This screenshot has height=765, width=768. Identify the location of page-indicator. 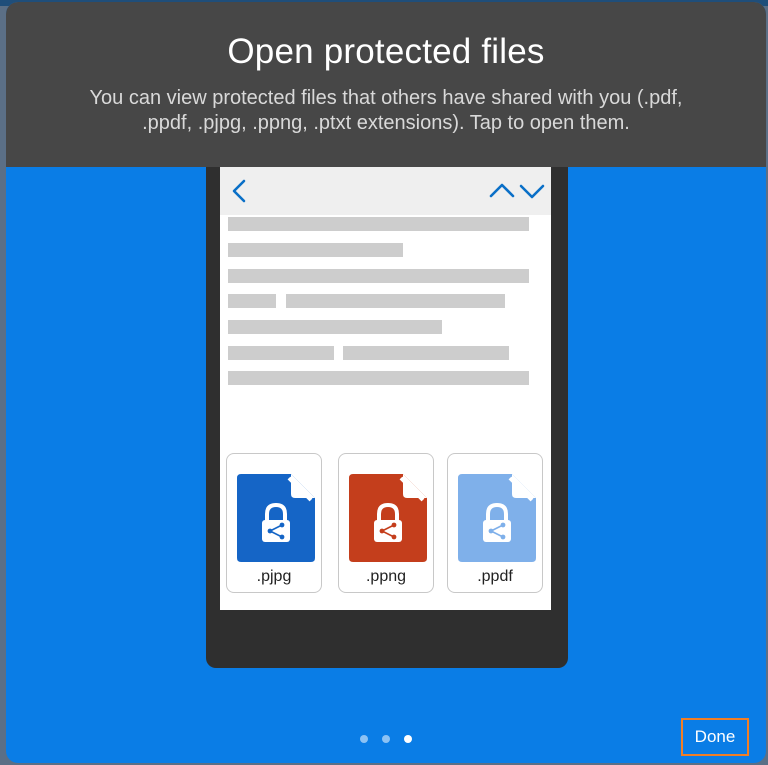
(386, 736).